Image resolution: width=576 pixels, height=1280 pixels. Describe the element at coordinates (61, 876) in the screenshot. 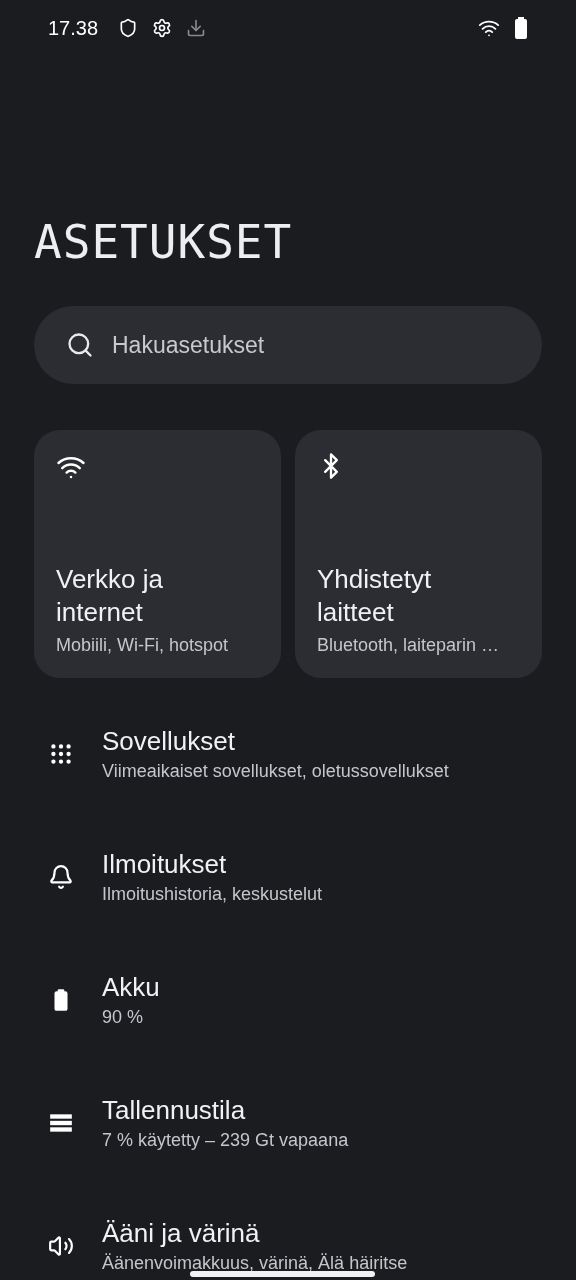

I see `bell-icon` at that location.